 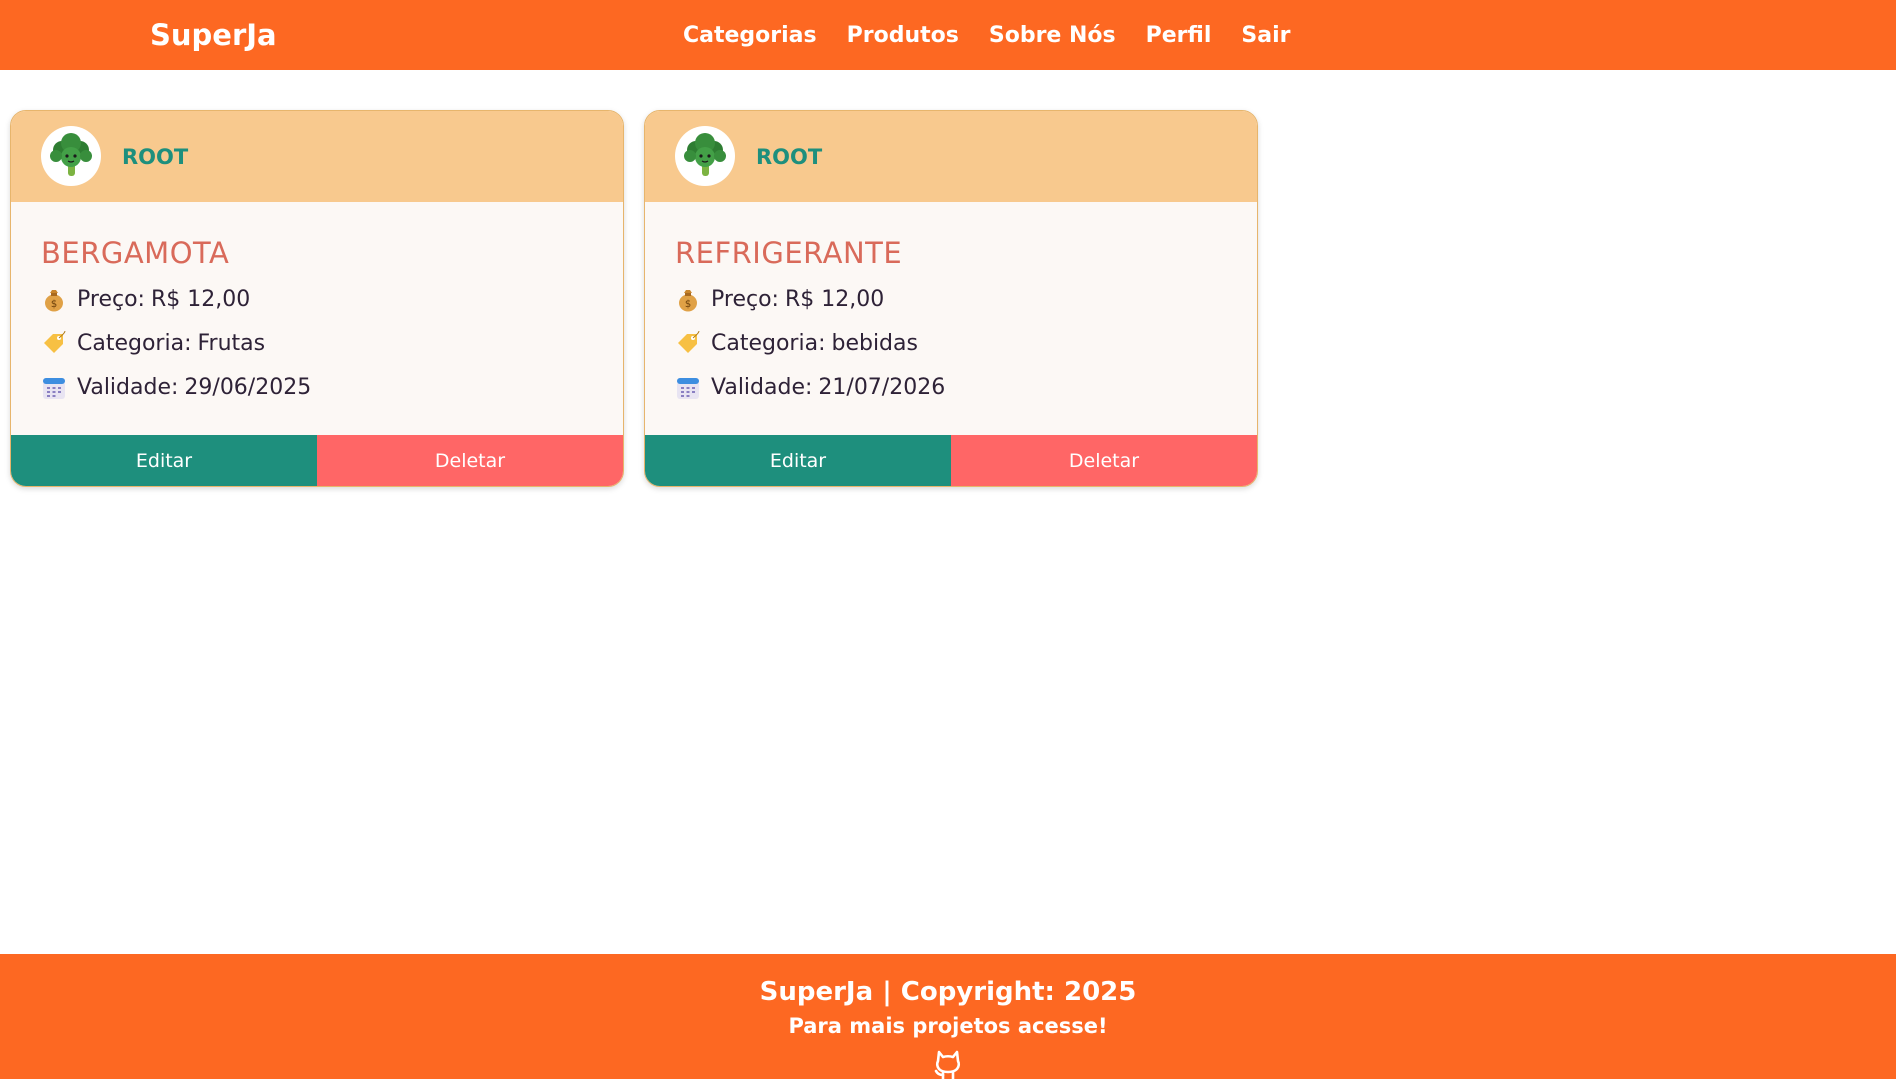 What do you see at coordinates (1052, 36) in the screenshot?
I see `nav-link-sobre-nos: Sobre Nós` at bounding box center [1052, 36].